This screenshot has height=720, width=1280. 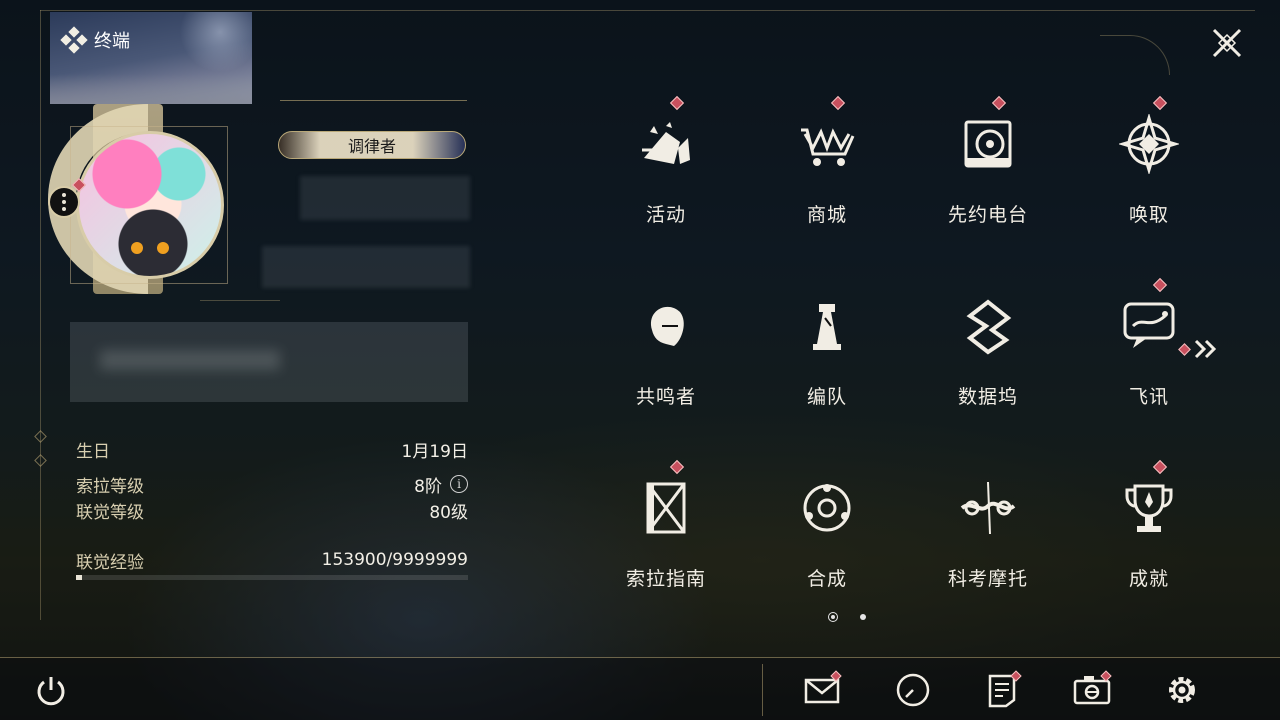 What do you see at coordinates (1149, 325) in the screenshot?
I see `message-bubble-icon` at bounding box center [1149, 325].